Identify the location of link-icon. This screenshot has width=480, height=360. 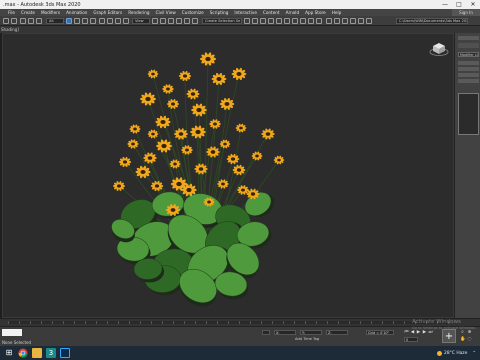
(23, 21).